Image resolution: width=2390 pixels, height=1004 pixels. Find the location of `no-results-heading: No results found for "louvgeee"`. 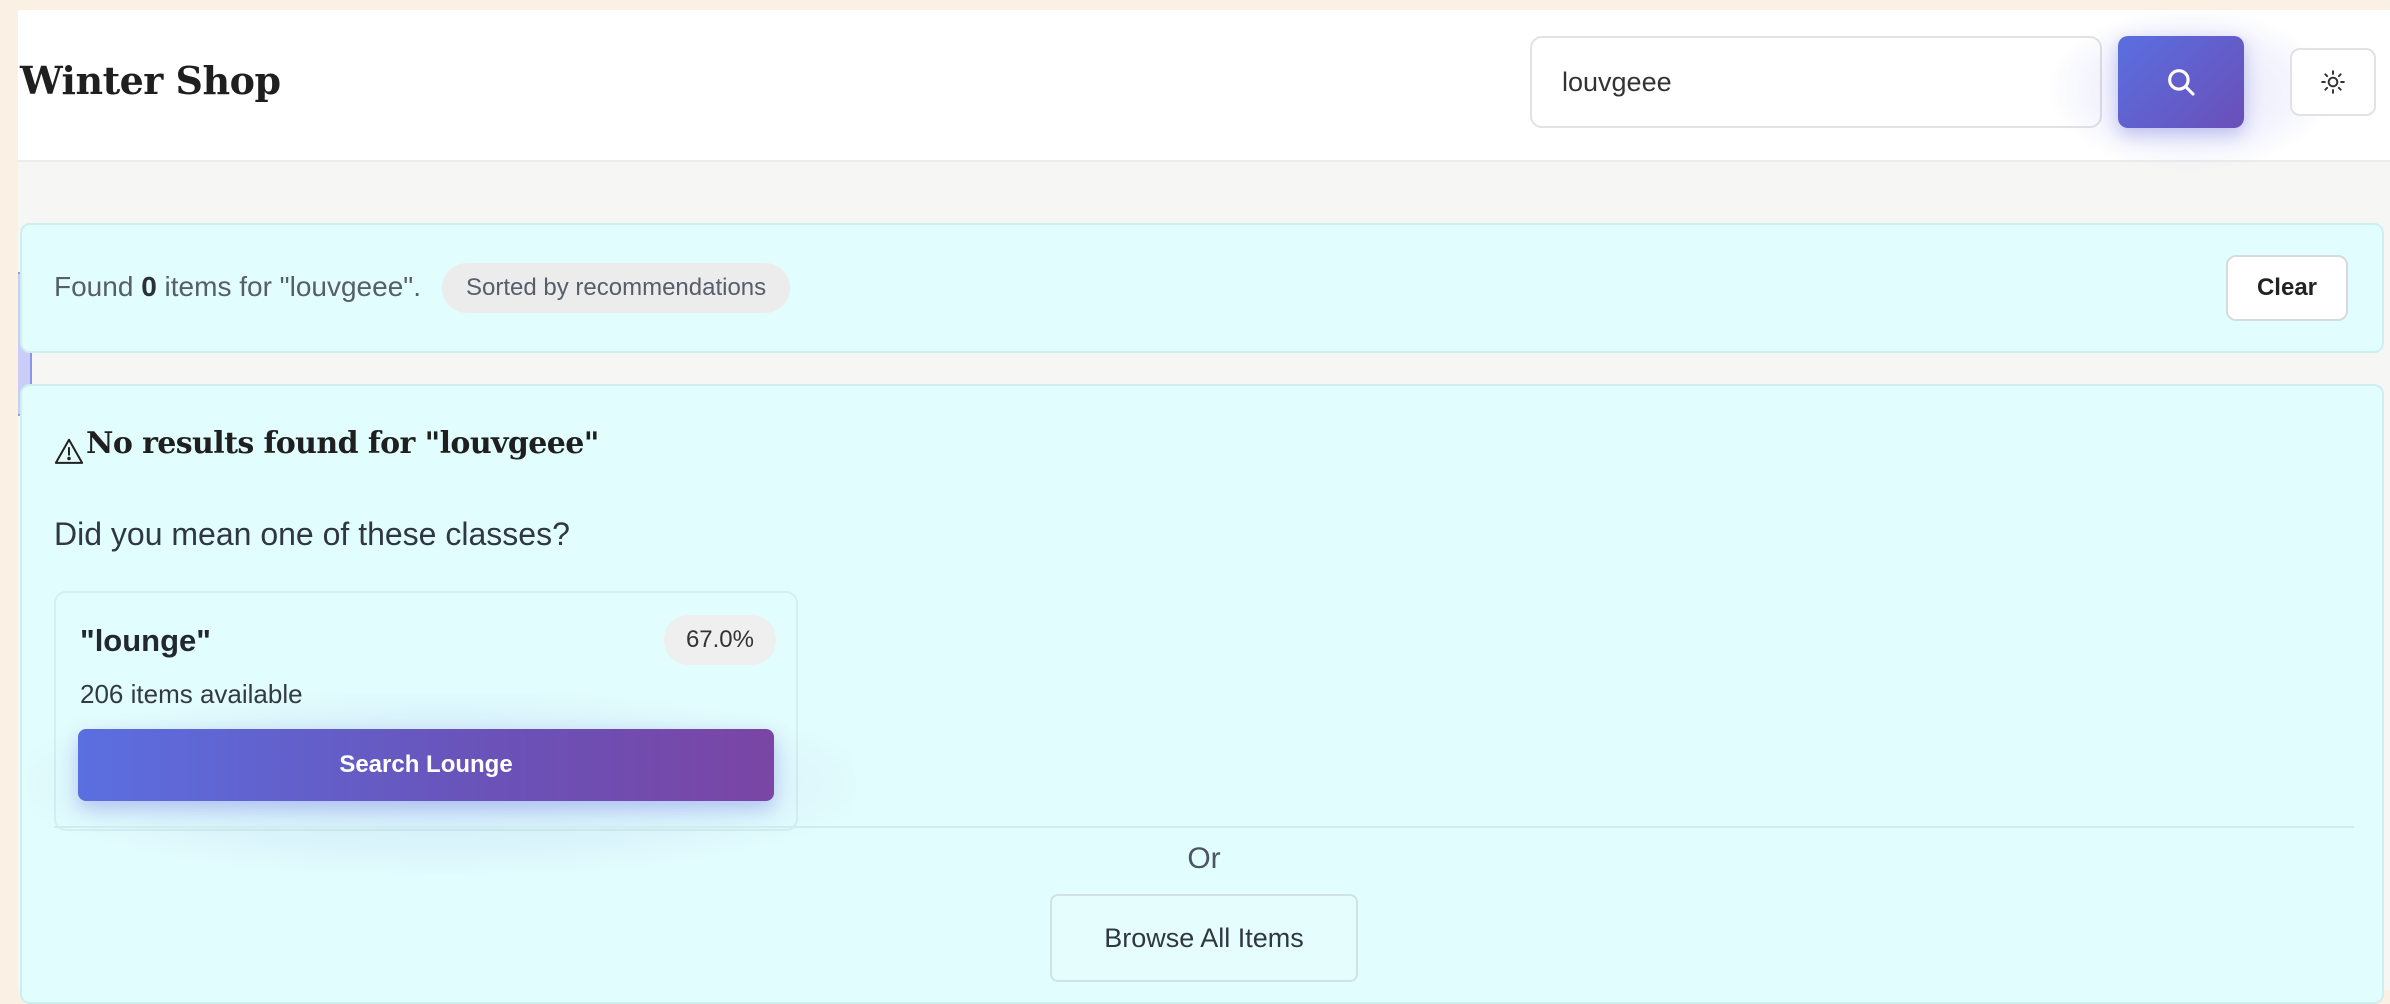

no-results-heading: No results found for "louvgeee" is located at coordinates (326, 445).